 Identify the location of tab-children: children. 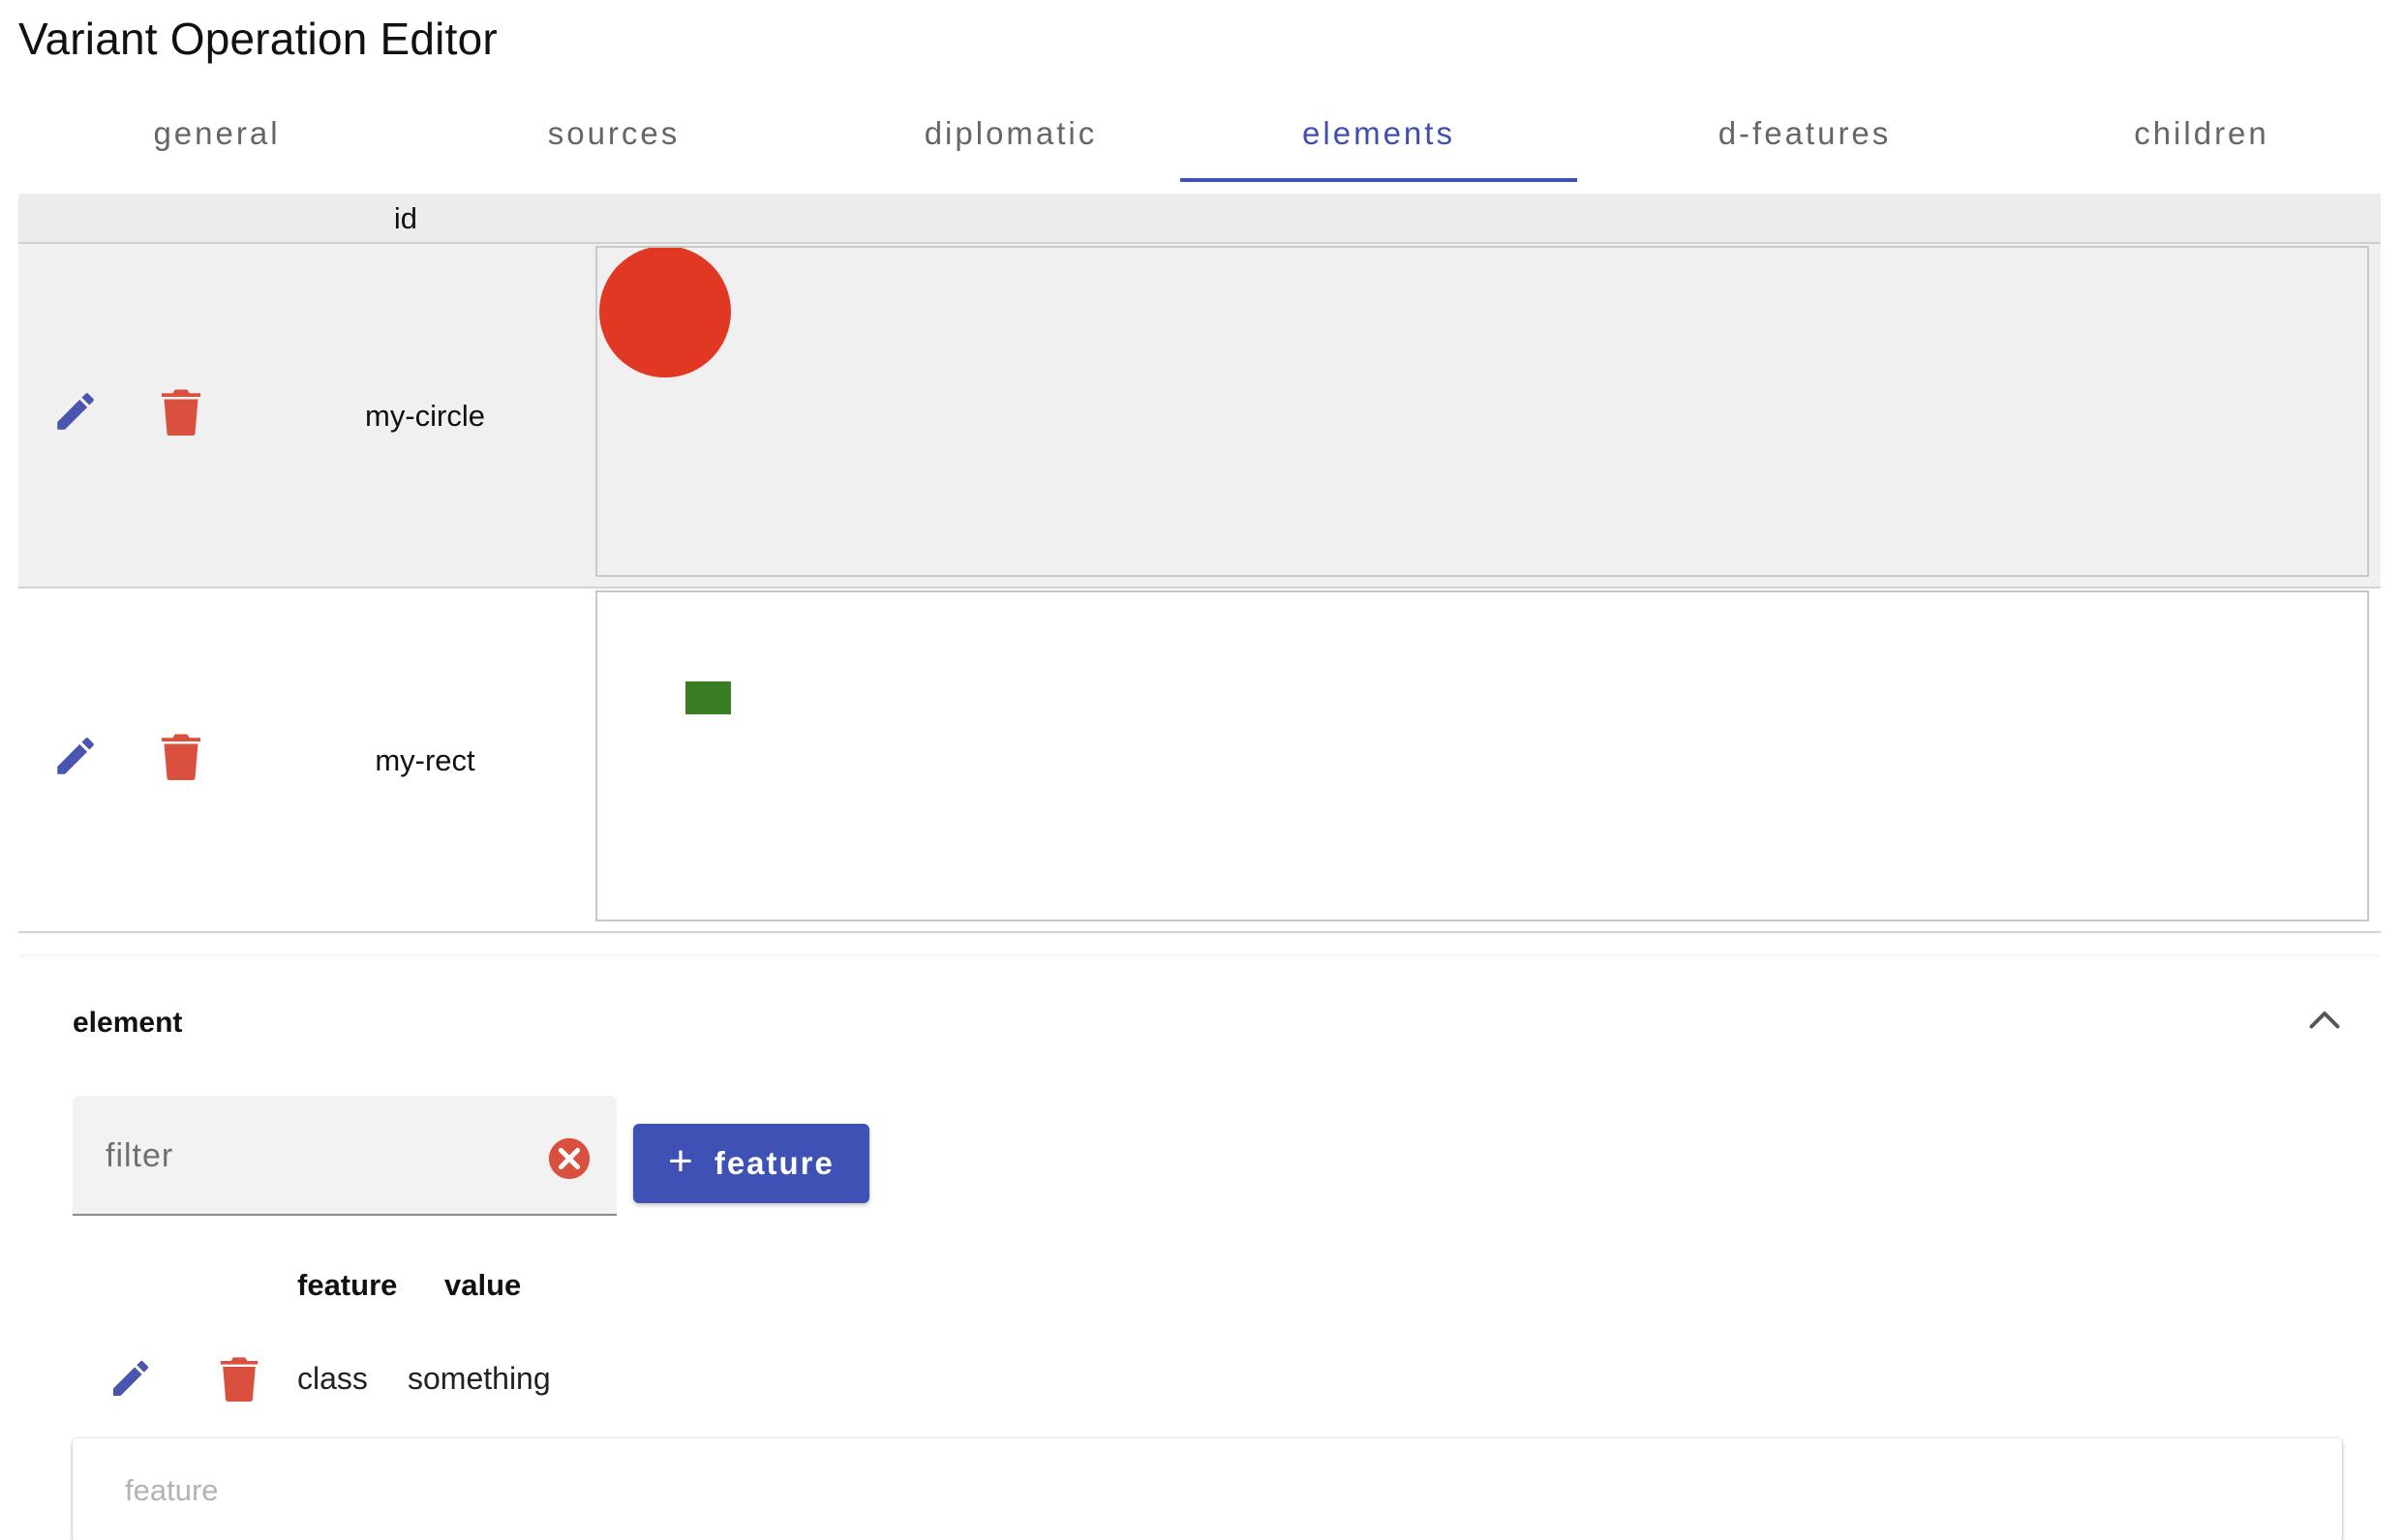
(2201, 133).